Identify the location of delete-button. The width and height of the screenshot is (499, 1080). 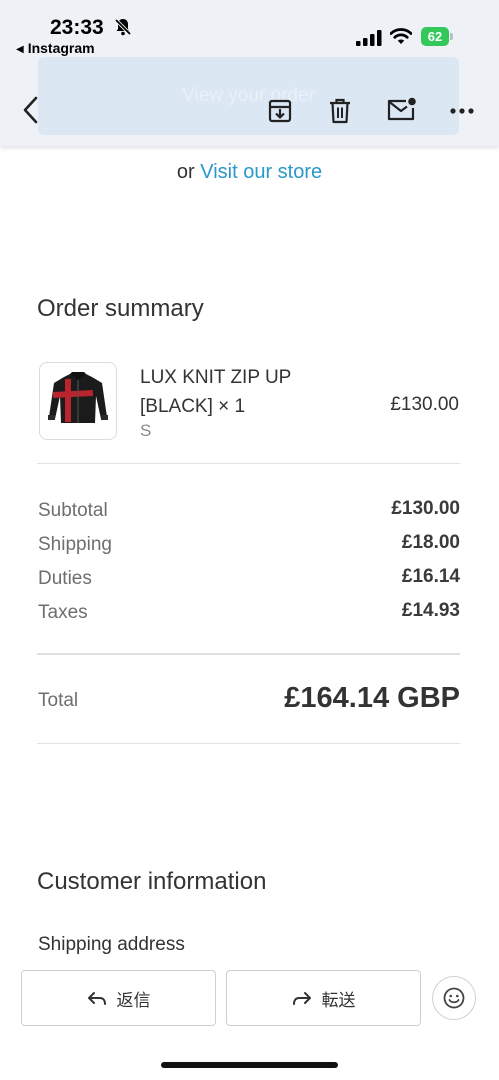
(340, 111).